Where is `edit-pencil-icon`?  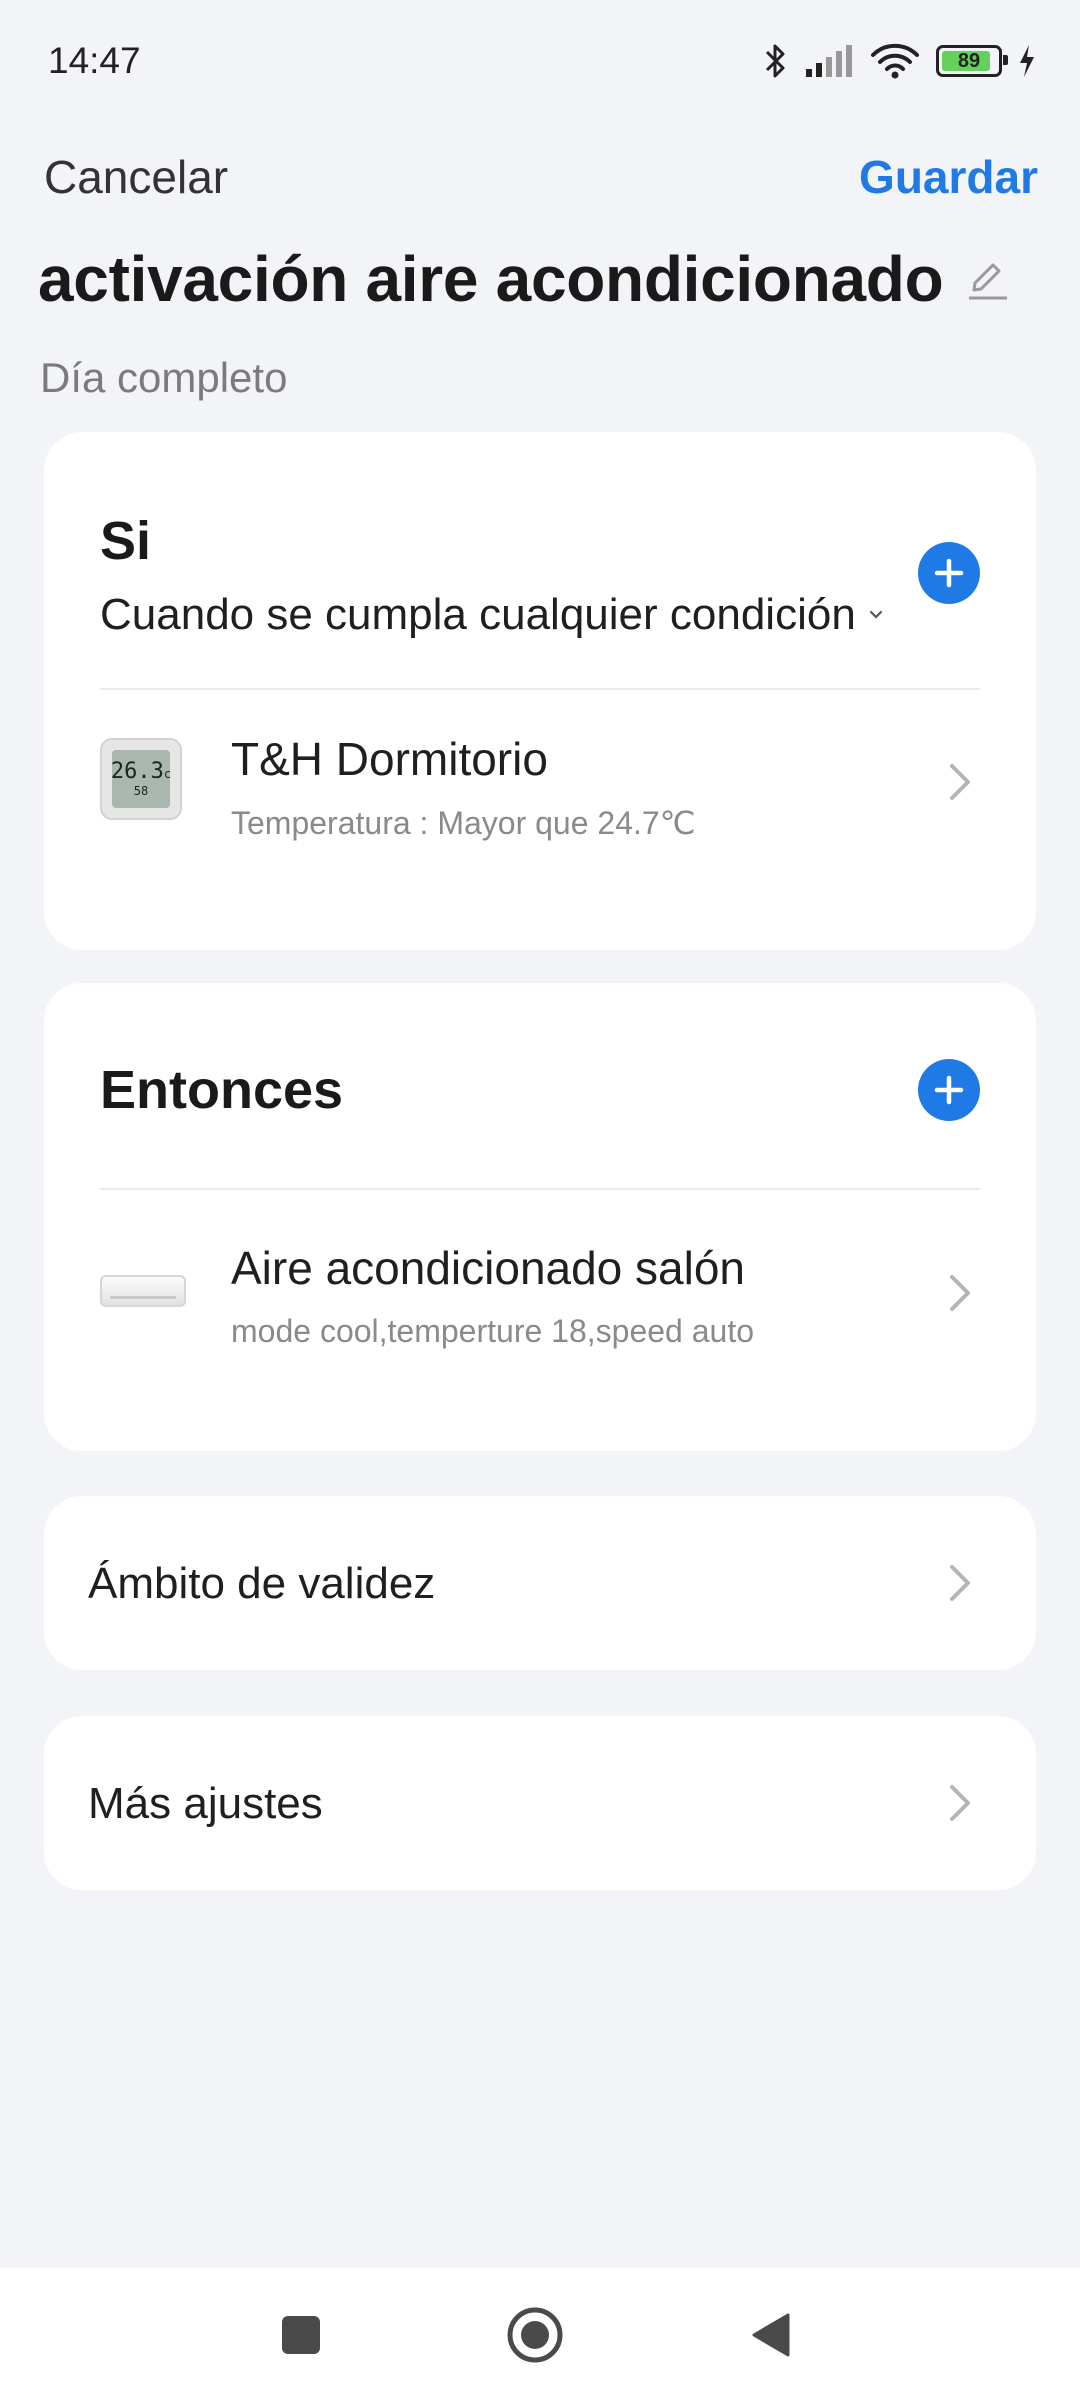
edit-pencil-icon is located at coordinates (987, 279).